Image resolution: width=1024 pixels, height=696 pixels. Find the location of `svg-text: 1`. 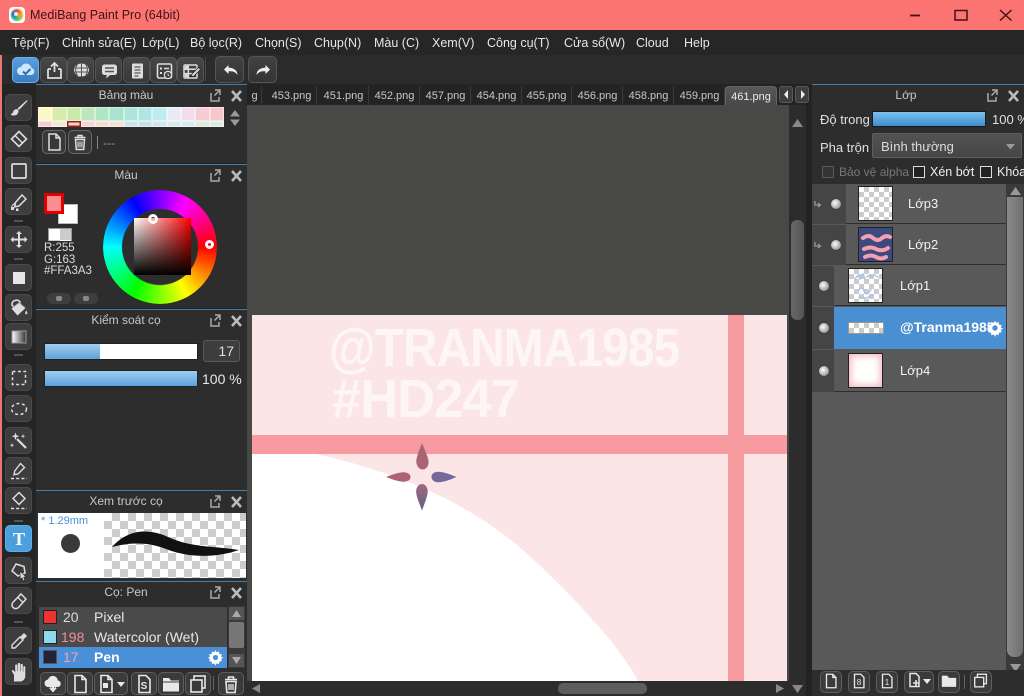

svg-text: 1 is located at coordinates (887, 682).